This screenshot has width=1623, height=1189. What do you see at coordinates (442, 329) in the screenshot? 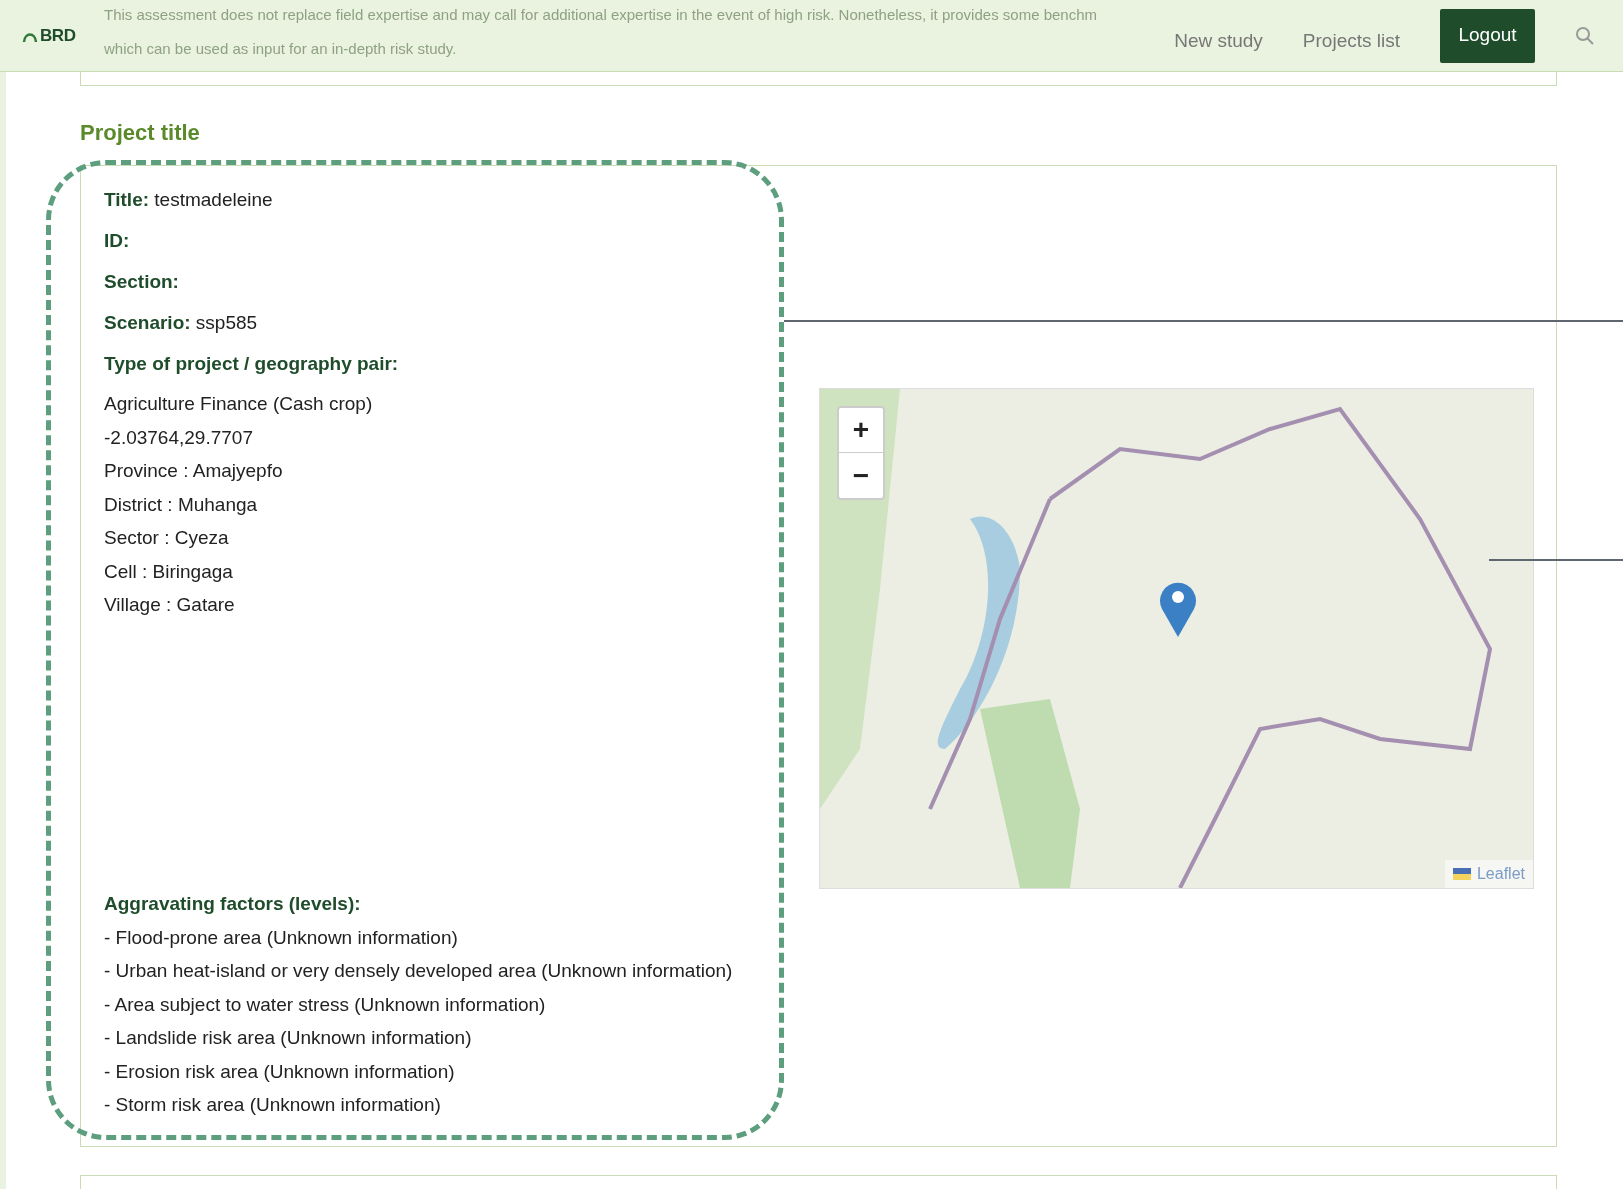
I see `info-field: Scenario: ssp585` at bounding box center [442, 329].